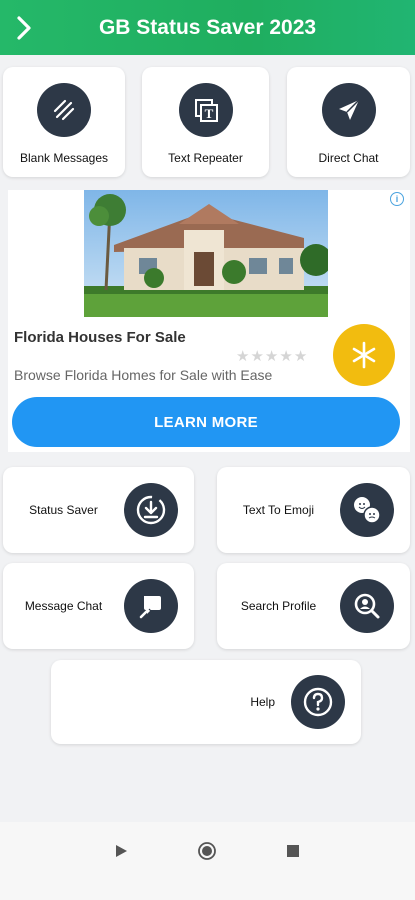  Describe the element at coordinates (64, 158) in the screenshot. I see `blank-messages-label: Blank Messages` at that location.